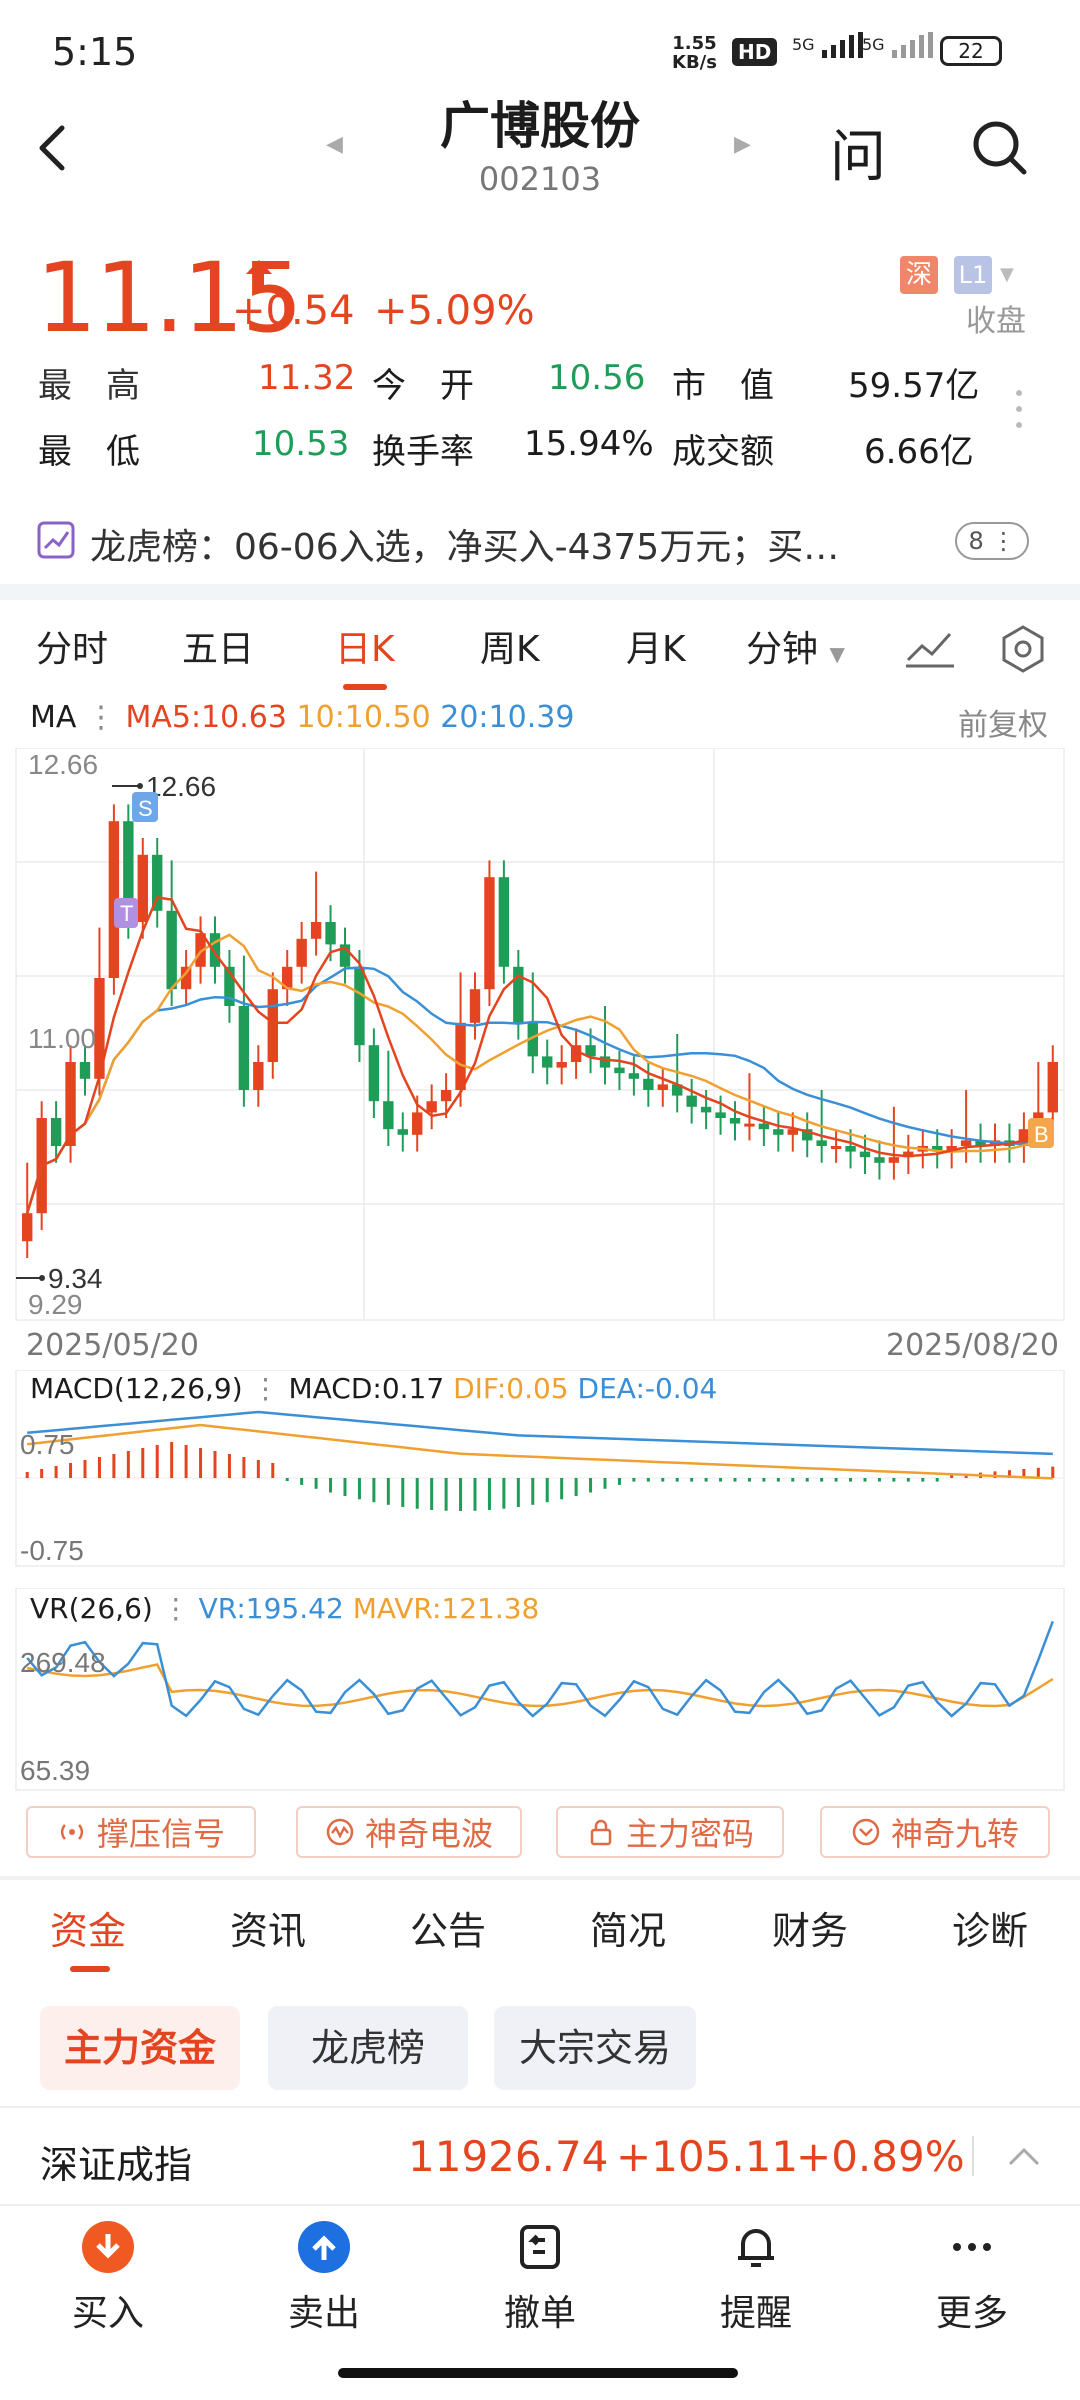  What do you see at coordinates (1020, 414) in the screenshot?
I see `more-stats-icon` at bounding box center [1020, 414].